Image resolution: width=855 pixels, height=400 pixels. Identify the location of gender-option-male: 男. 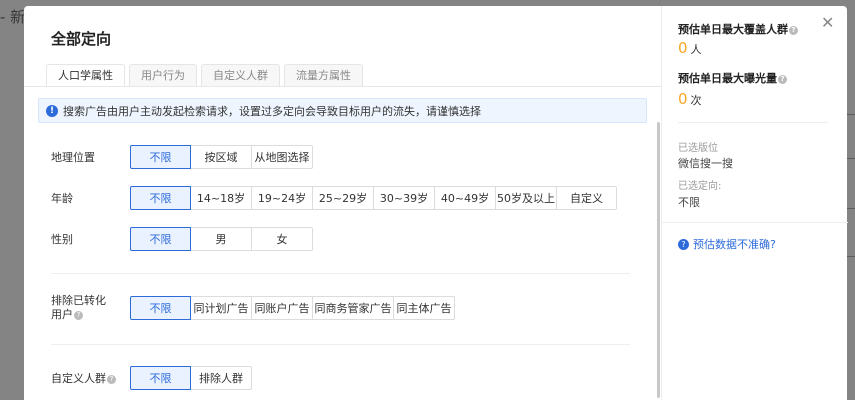
(221, 239).